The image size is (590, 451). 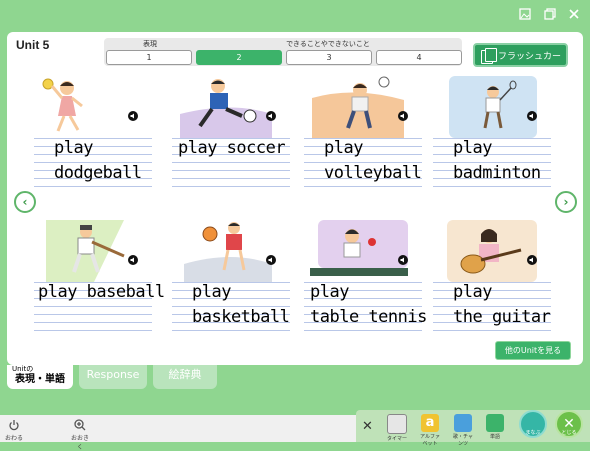 I want to click on dodgeball-illustration, so click(x=62, y=105).